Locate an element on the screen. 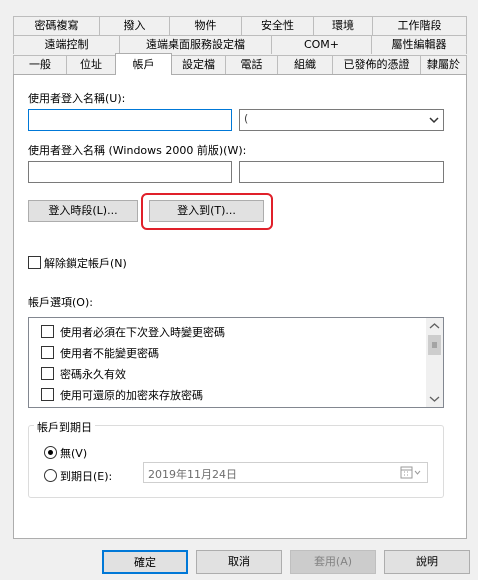 This screenshot has width=478, height=580. sam-account-input is located at coordinates (341, 172).